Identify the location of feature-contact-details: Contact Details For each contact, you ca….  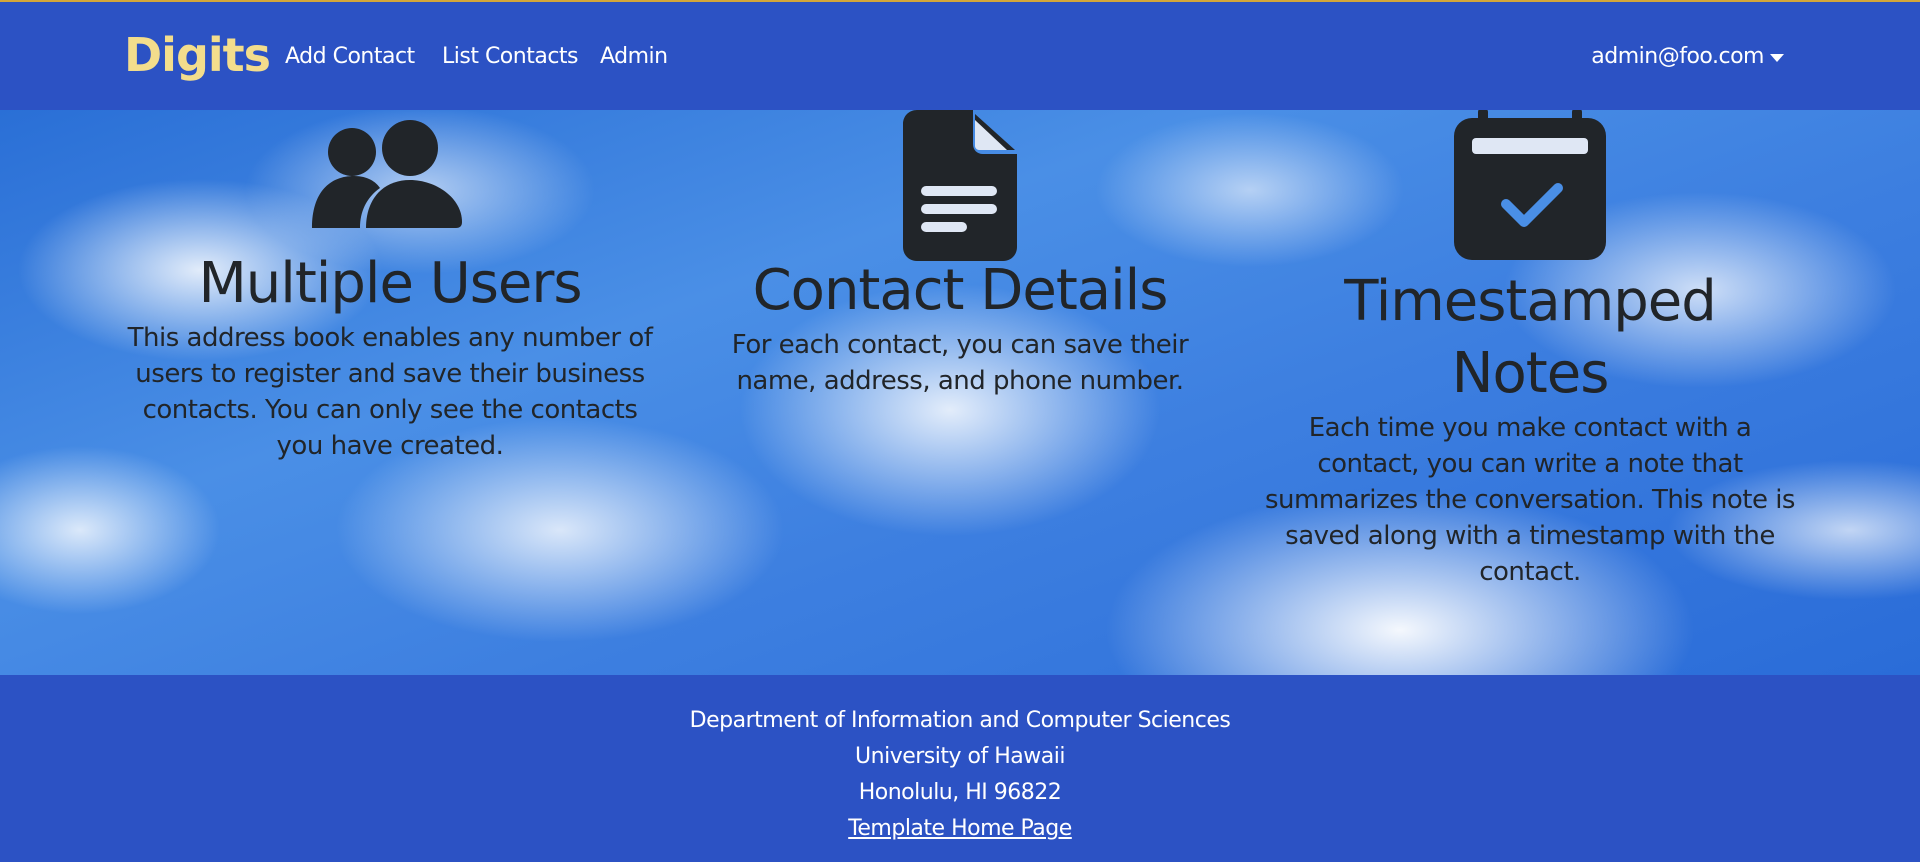
(960, 254).